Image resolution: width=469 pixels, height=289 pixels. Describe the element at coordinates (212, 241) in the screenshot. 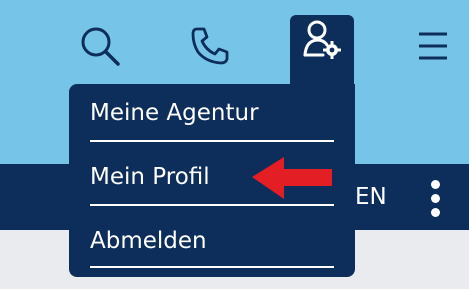

I see `menu-item-abmelden: Abmelden` at that location.